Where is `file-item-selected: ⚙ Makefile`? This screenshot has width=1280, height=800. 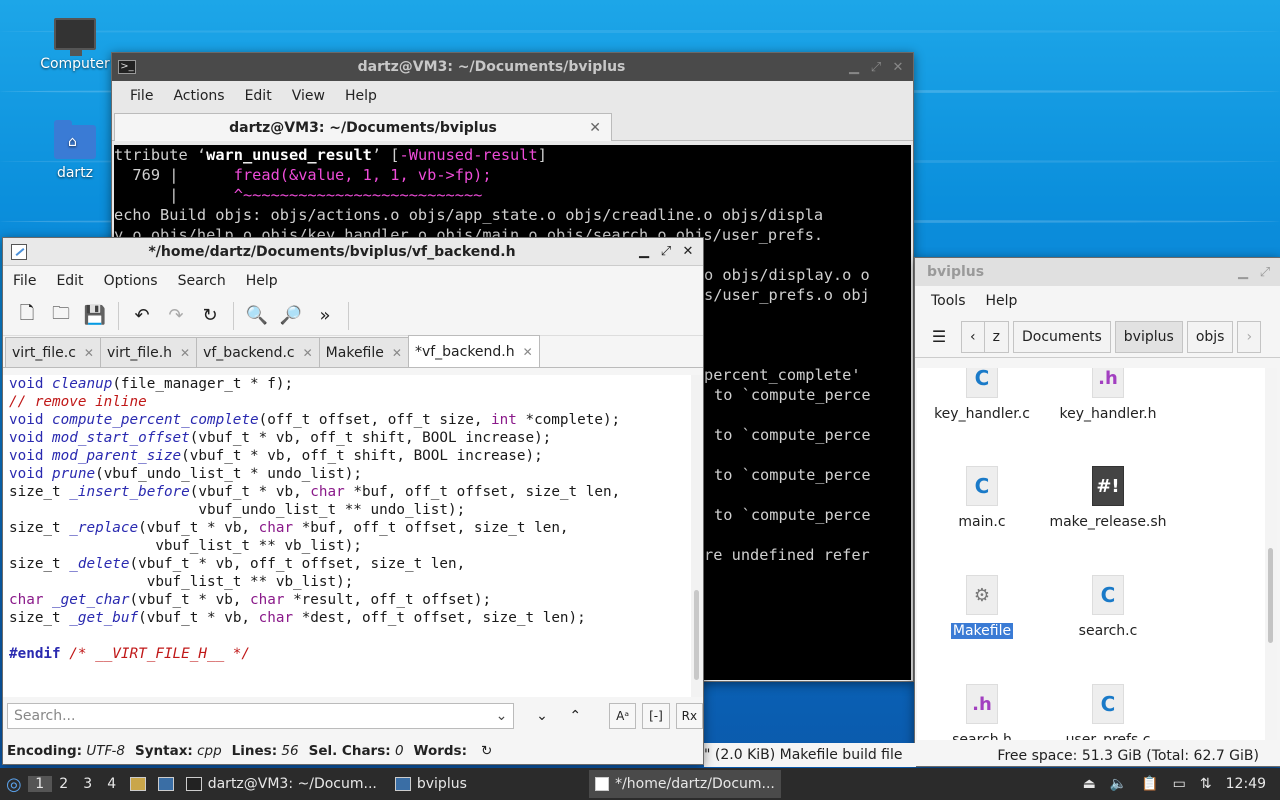
file-item-selected: ⚙ Makefile is located at coordinates (982, 607).